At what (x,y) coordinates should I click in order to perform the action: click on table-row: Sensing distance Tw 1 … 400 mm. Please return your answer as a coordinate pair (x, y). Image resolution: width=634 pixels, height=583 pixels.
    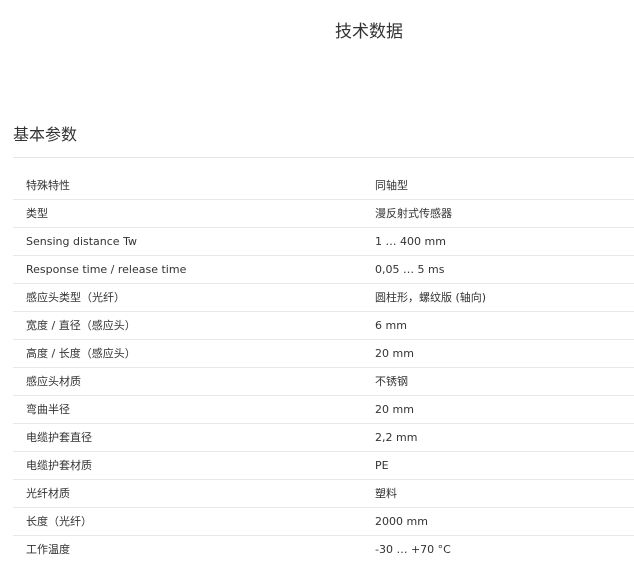
    Looking at the image, I should click on (323, 241).